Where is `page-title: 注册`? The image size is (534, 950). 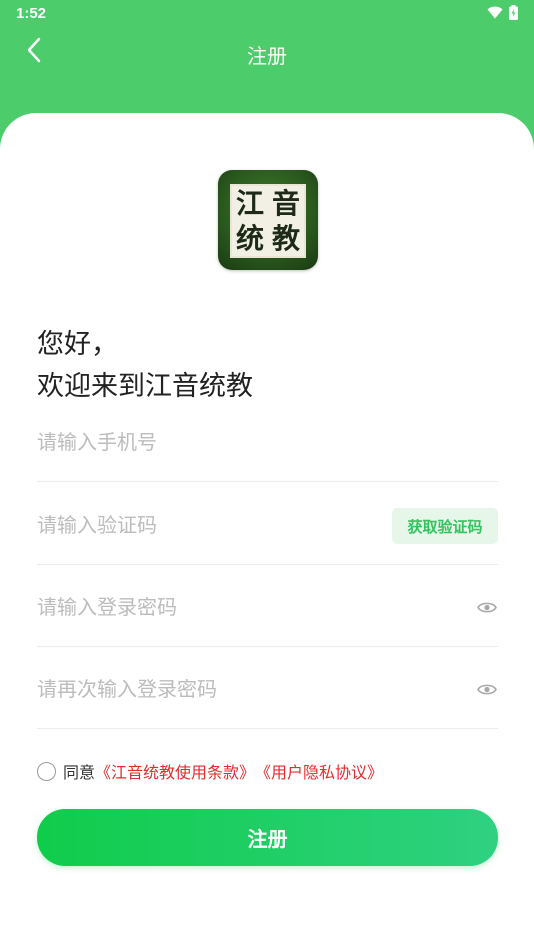 page-title: 注册 is located at coordinates (267, 56).